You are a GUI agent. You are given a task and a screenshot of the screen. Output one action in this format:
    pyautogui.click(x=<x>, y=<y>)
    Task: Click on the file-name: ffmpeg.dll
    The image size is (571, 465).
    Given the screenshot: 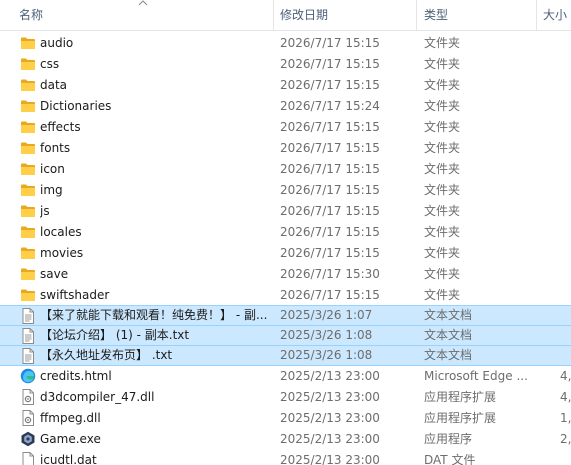 What is the action you would take?
    pyautogui.click(x=70, y=418)
    